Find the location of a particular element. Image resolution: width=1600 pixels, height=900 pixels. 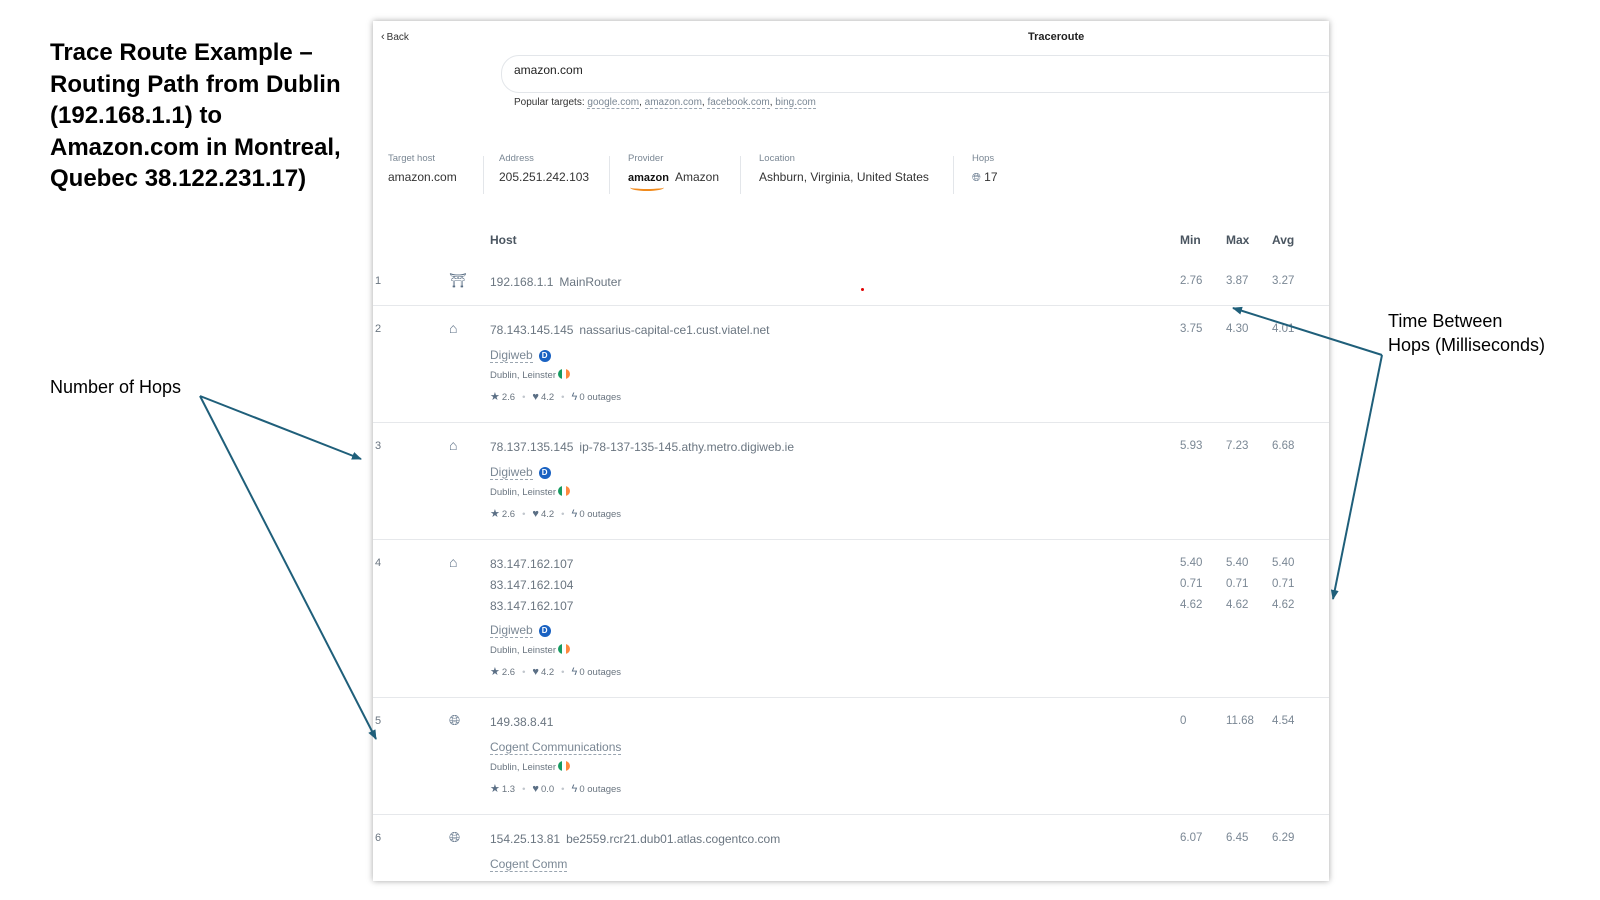

max-value: 7.23 is located at coordinates (1237, 446).